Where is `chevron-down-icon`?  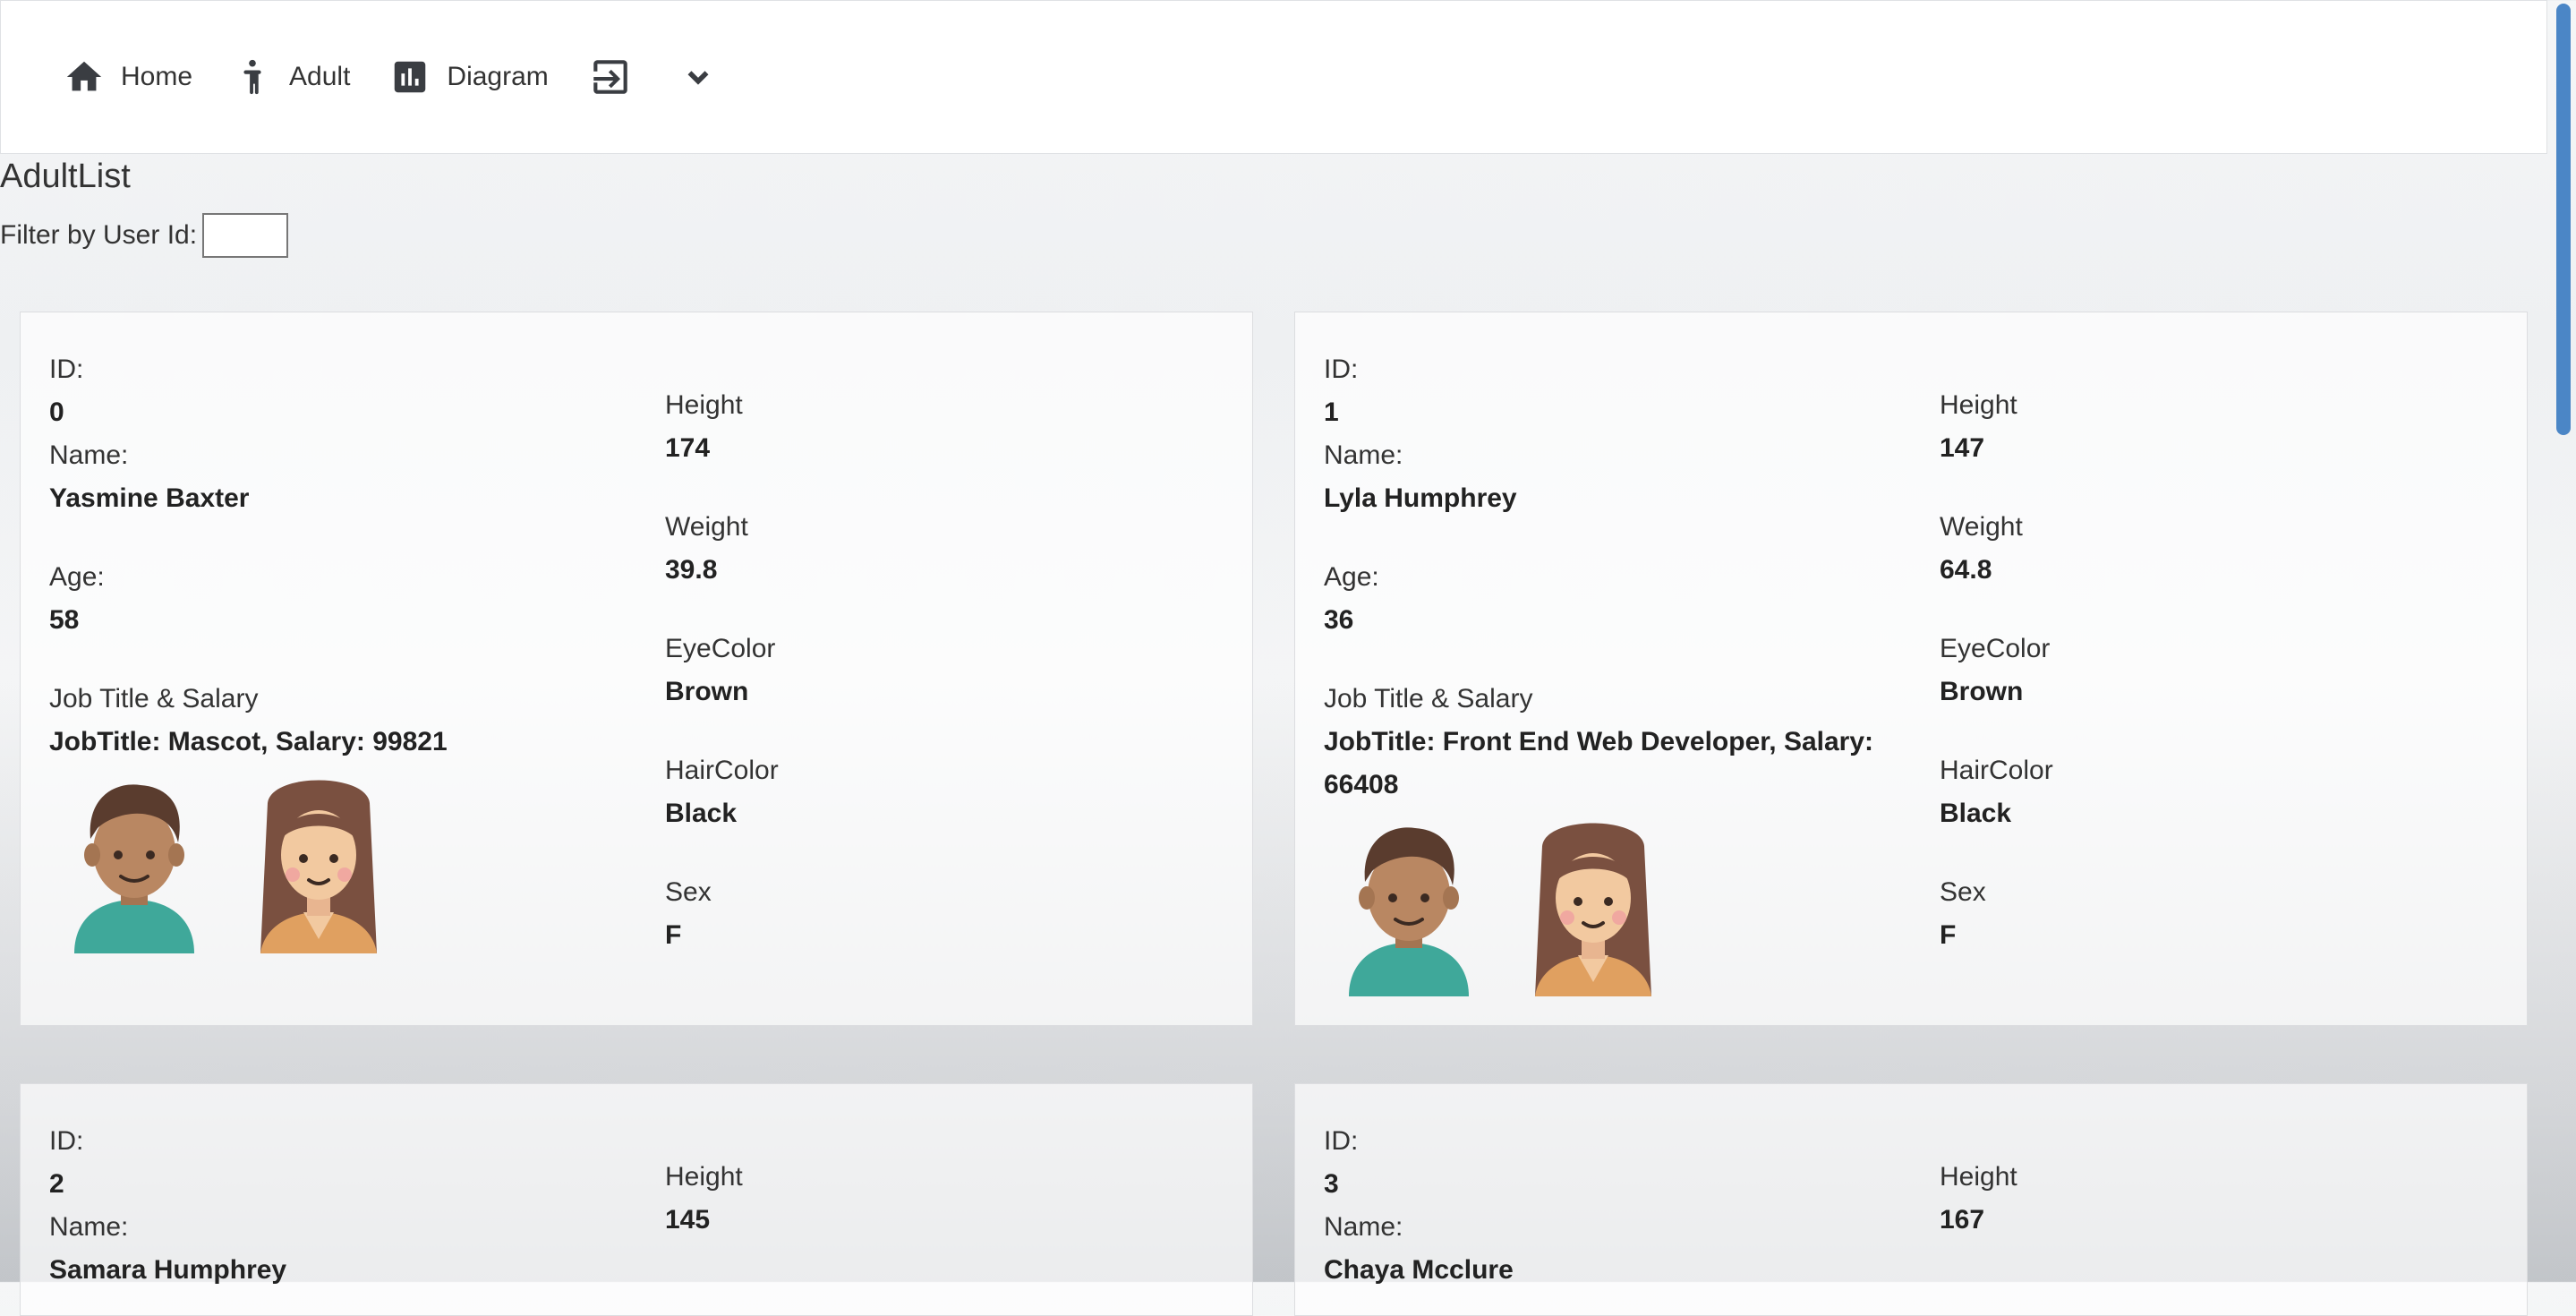
chevron-down-icon is located at coordinates (698, 78).